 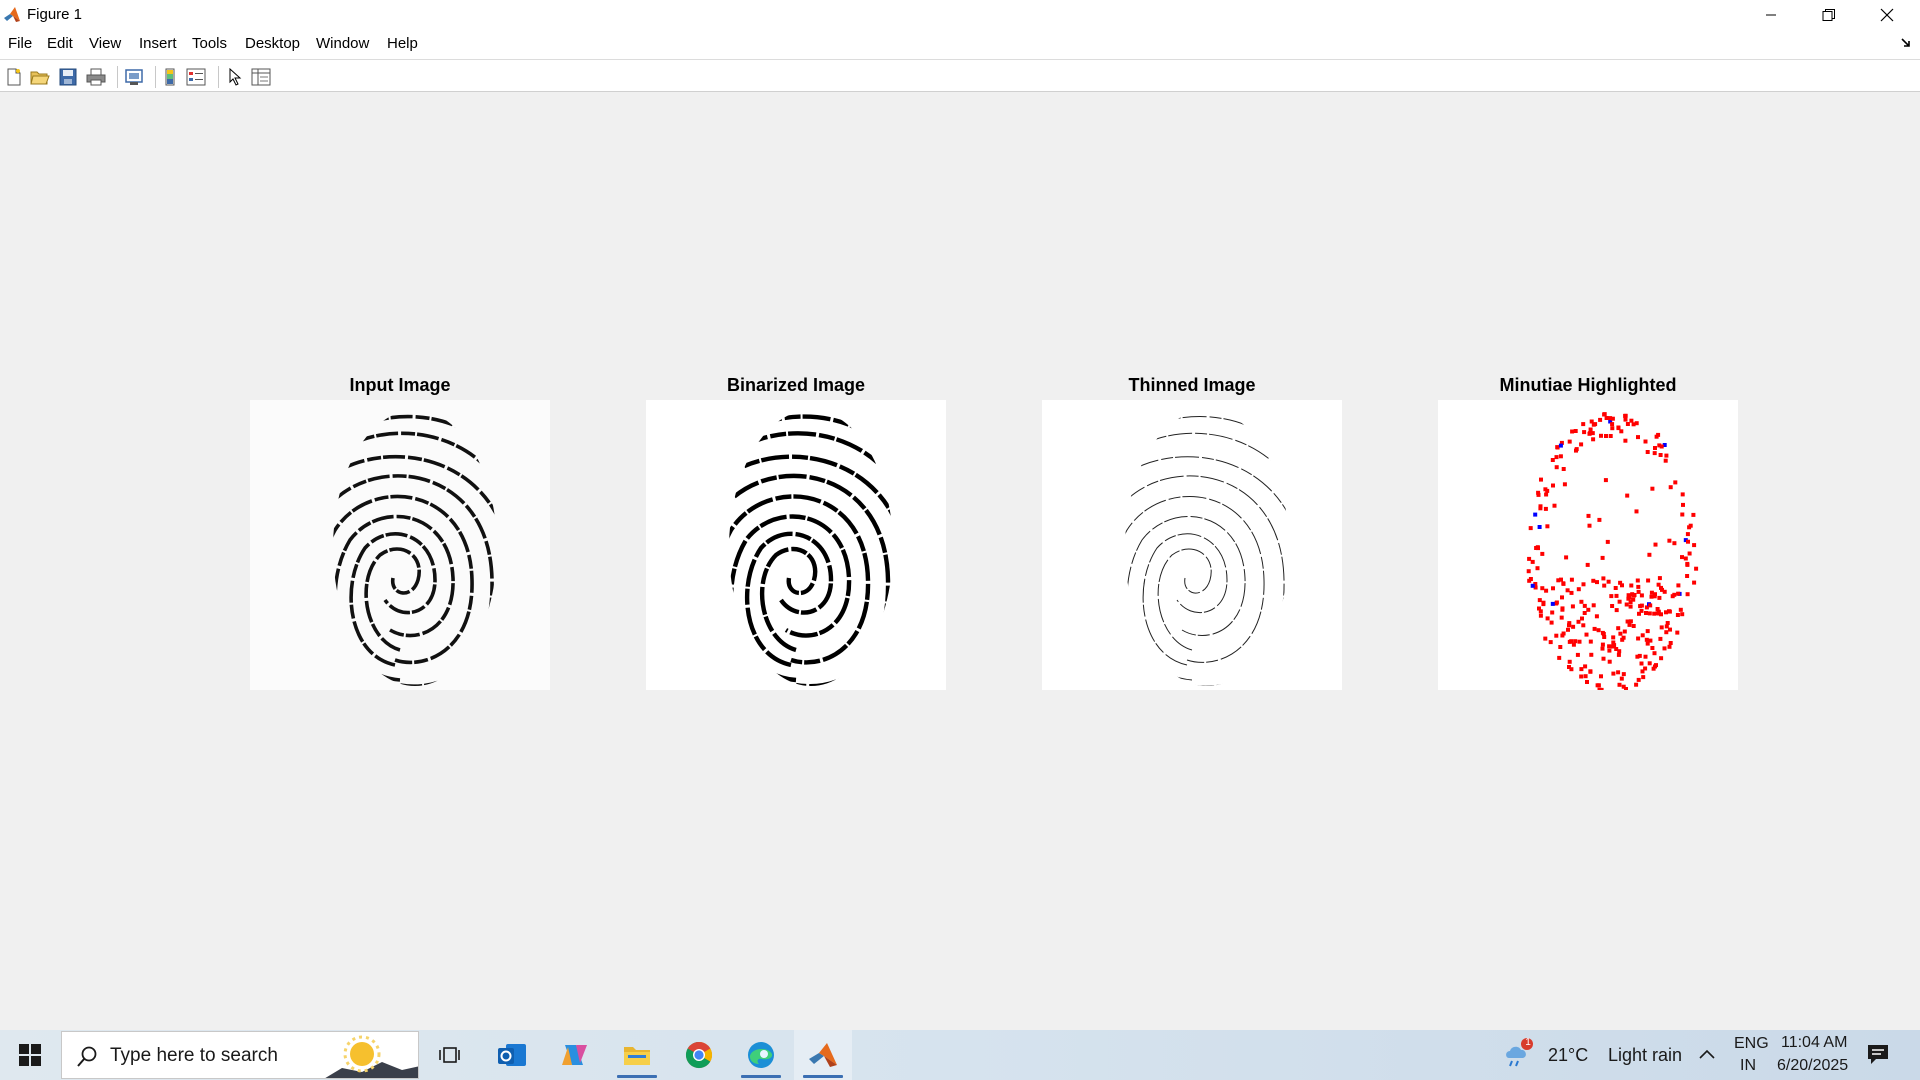 What do you see at coordinates (637, 1055) in the screenshot?
I see `file-explorer-app` at bounding box center [637, 1055].